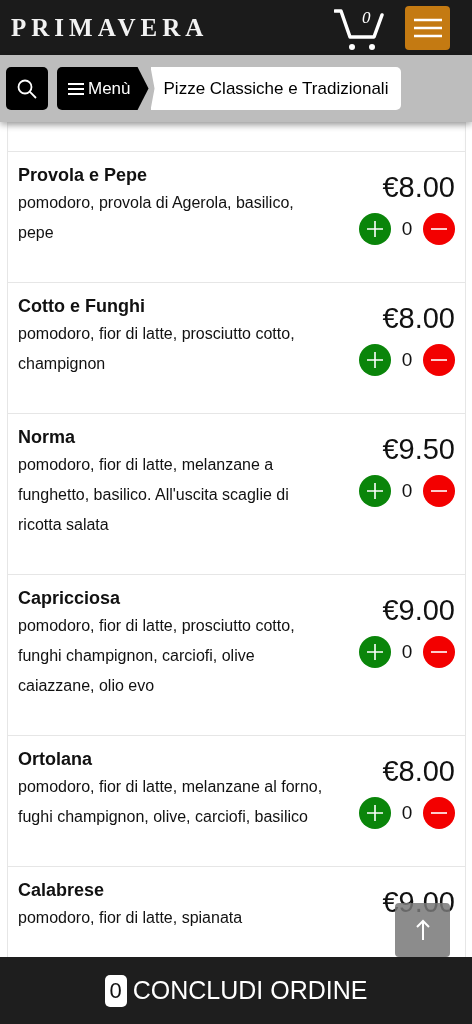  What do you see at coordinates (131, 918) in the screenshot?
I see `item-description: pomodoro, fior di latte, spianata` at bounding box center [131, 918].